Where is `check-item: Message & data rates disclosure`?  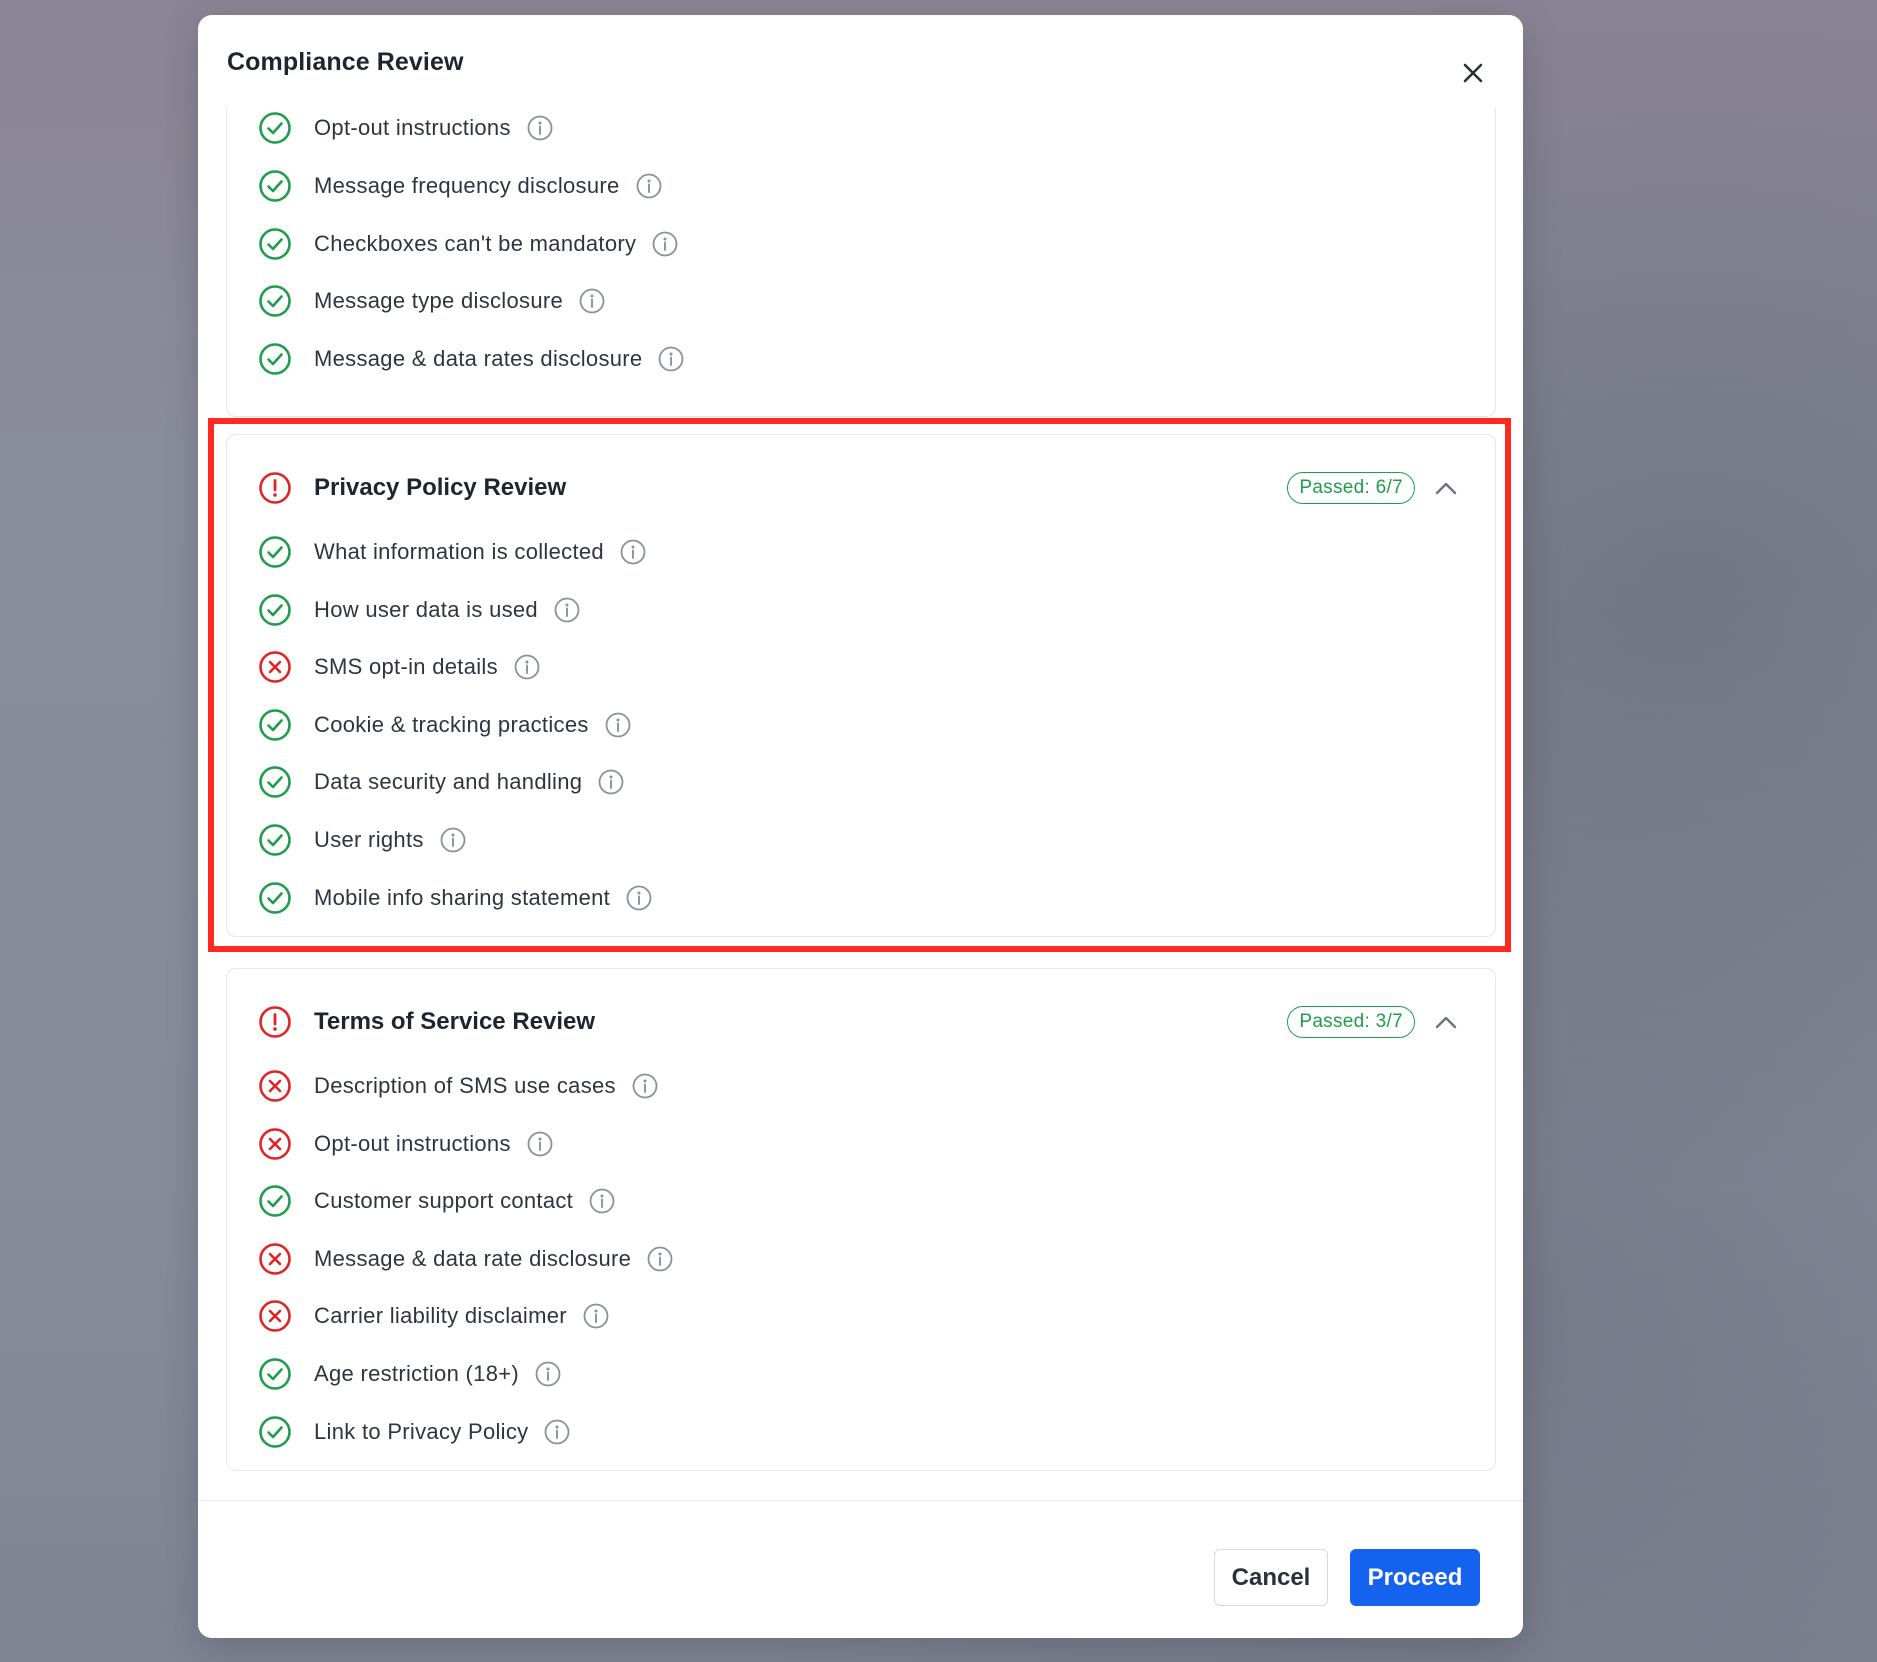 check-item: Message & data rates disclosure is located at coordinates (471, 359).